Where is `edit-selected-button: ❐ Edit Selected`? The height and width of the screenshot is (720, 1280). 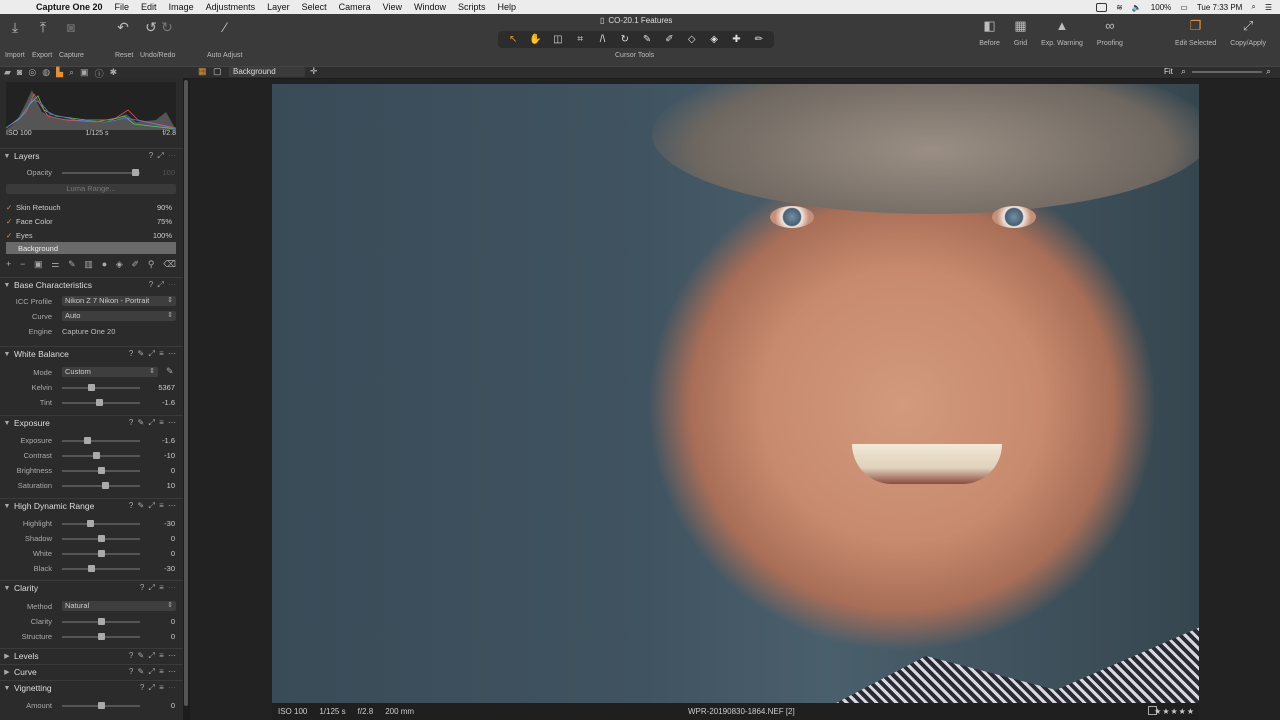
edit-selected-button: ❐ Edit Selected is located at coordinates (1195, 32).